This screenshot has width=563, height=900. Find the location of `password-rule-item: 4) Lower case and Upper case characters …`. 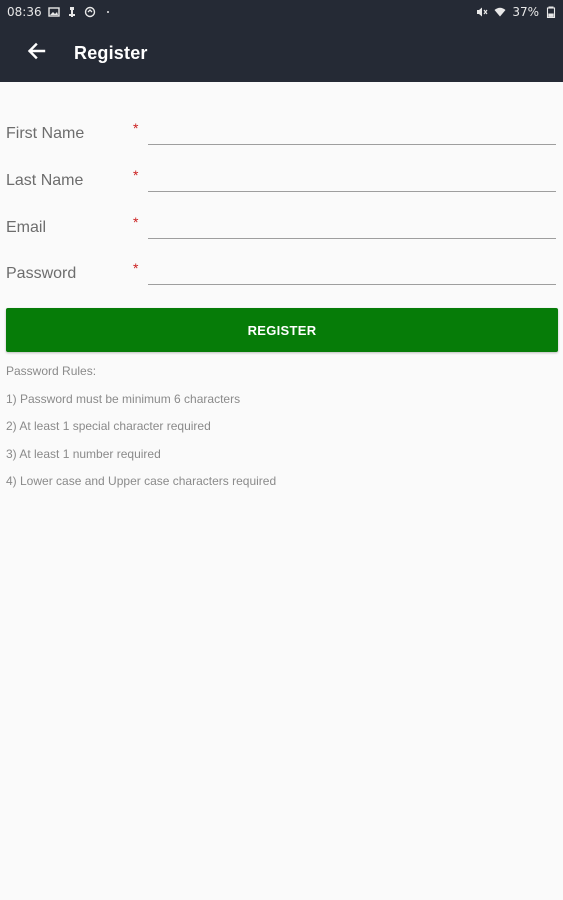

password-rule-item: 4) Lower case and Upper case characters … is located at coordinates (141, 481).